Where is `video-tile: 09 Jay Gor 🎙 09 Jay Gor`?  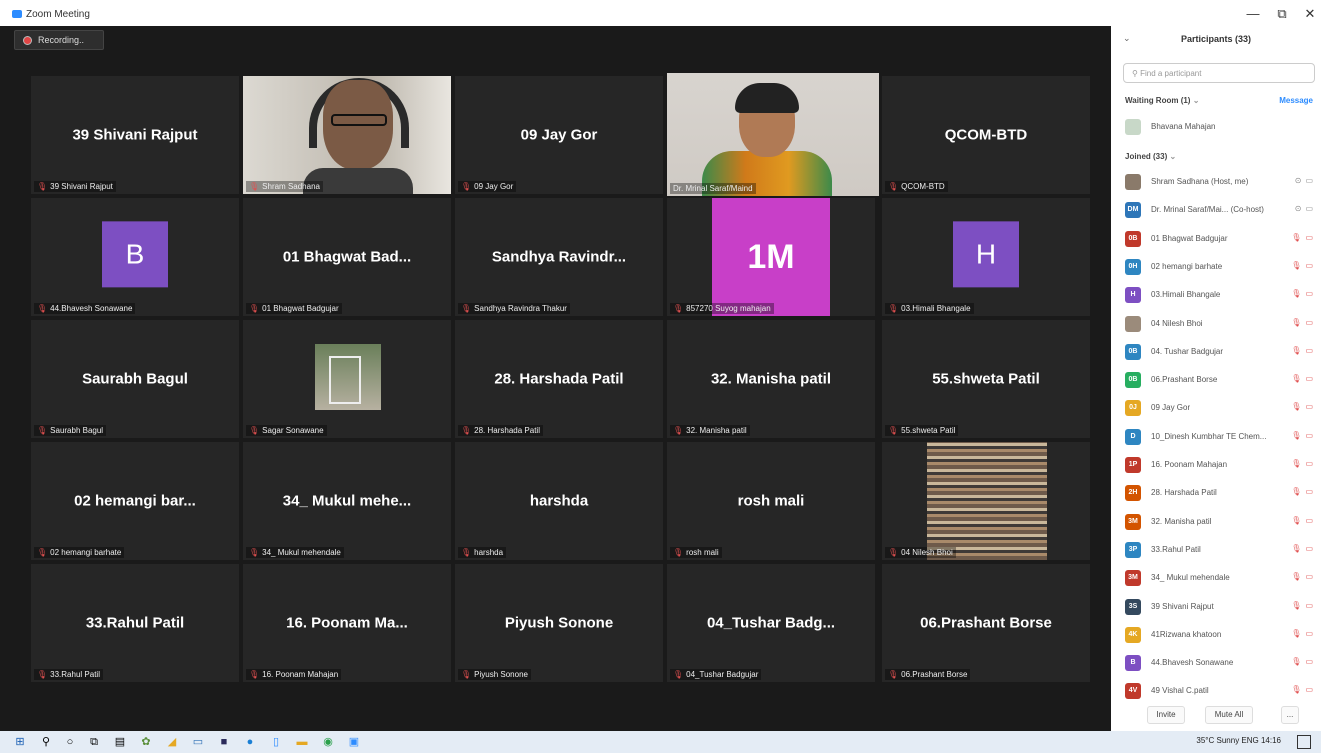 video-tile: 09 Jay Gor 🎙 09 Jay Gor is located at coordinates (559, 135).